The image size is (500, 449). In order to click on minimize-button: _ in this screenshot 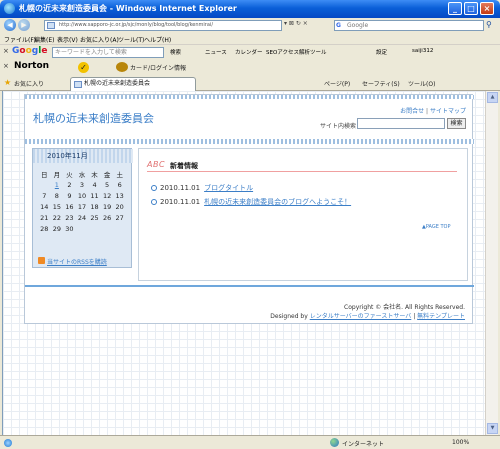, I will do `click(455, 8)`.